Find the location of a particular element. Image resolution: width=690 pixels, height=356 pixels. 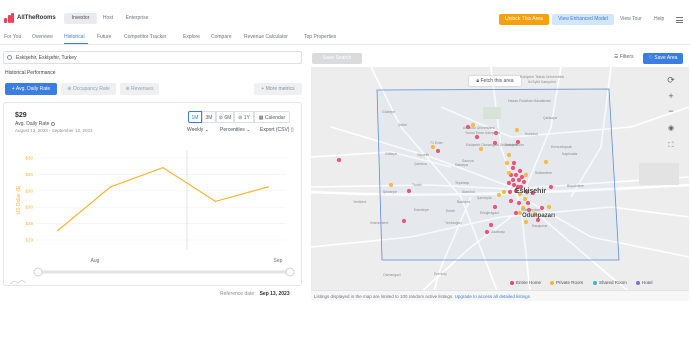

map-district-label: Odunpazarı is located at coordinates (539, 216).